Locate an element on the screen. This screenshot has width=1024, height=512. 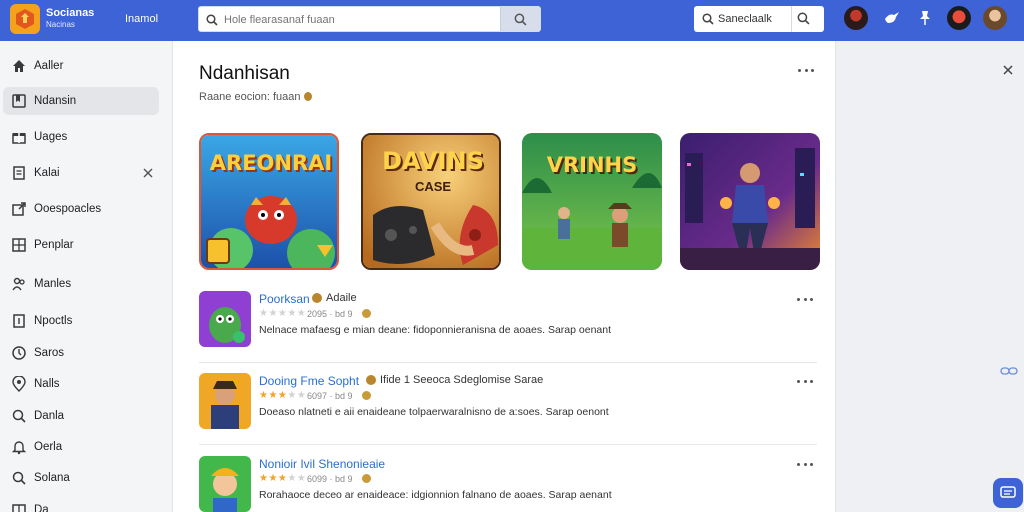
search-button is located at coordinates (520, 19).